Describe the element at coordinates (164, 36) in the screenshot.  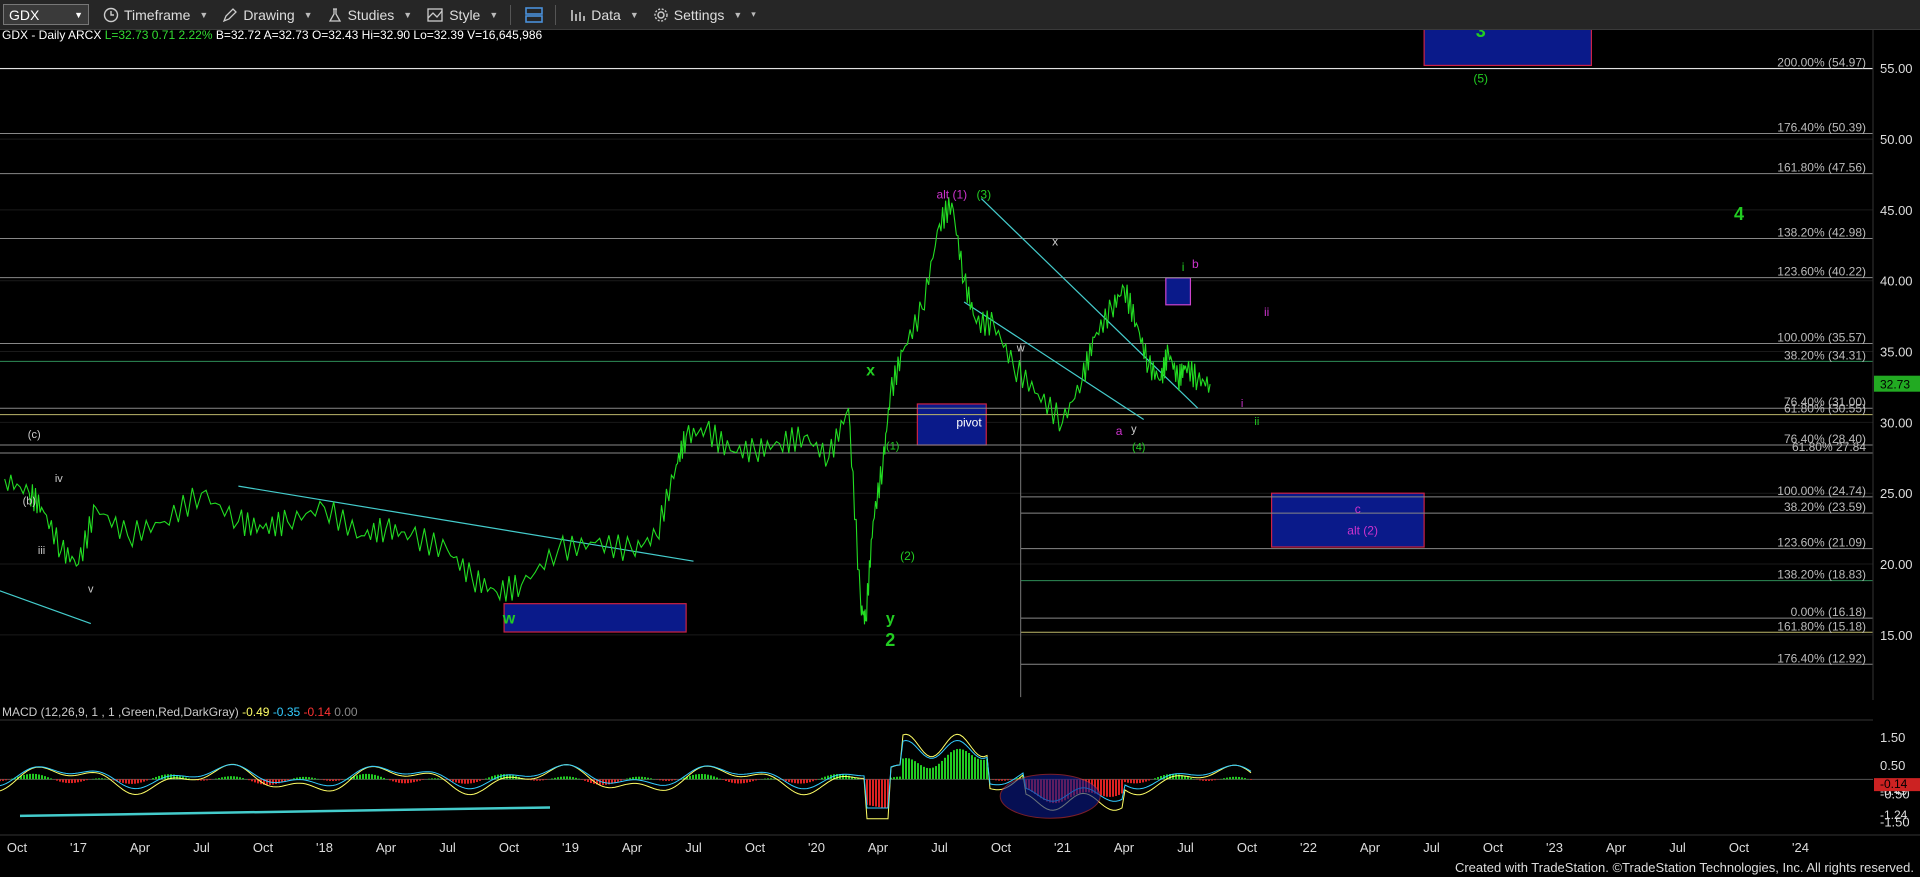
I see `net-change: 0.71` at that location.